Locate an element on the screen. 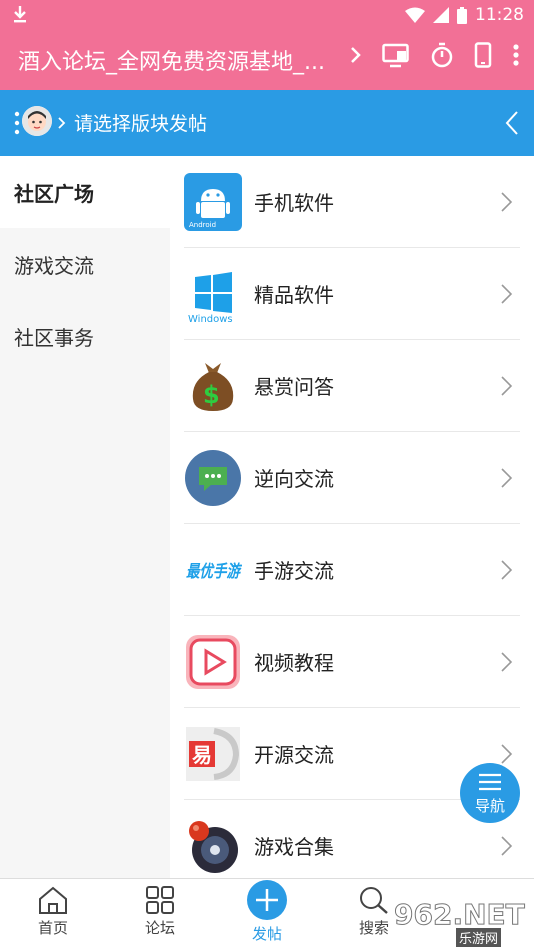  mobile-game-icon-text: 最优手游 is located at coordinates (214, 572).